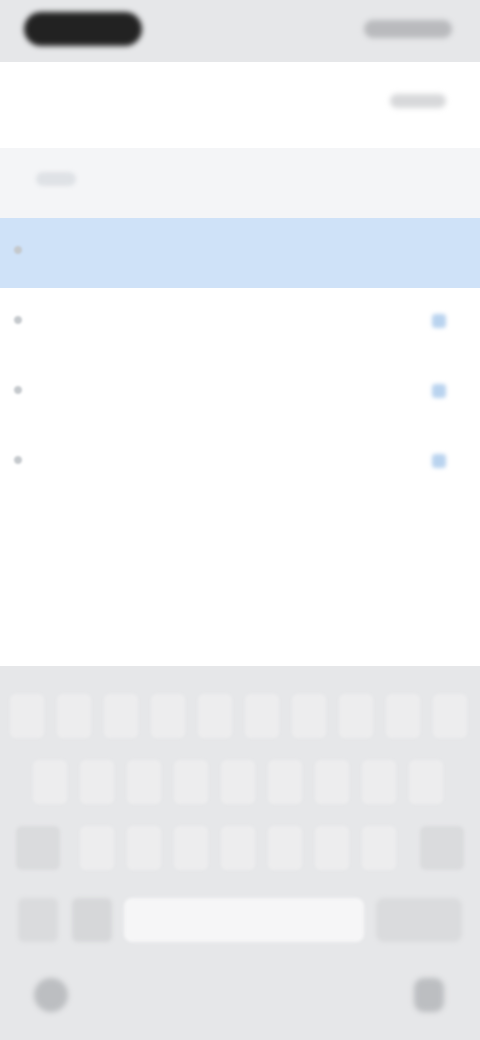  What do you see at coordinates (240, 183) in the screenshot?
I see `section-header` at bounding box center [240, 183].